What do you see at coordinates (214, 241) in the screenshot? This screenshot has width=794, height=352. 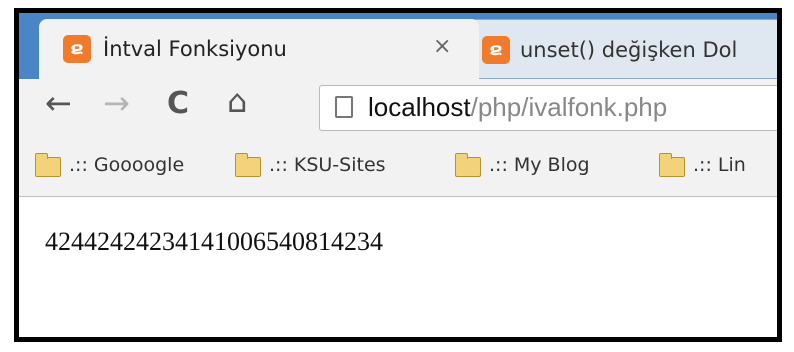 I see `output-text: 42442424234141006540814234` at bounding box center [214, 241].